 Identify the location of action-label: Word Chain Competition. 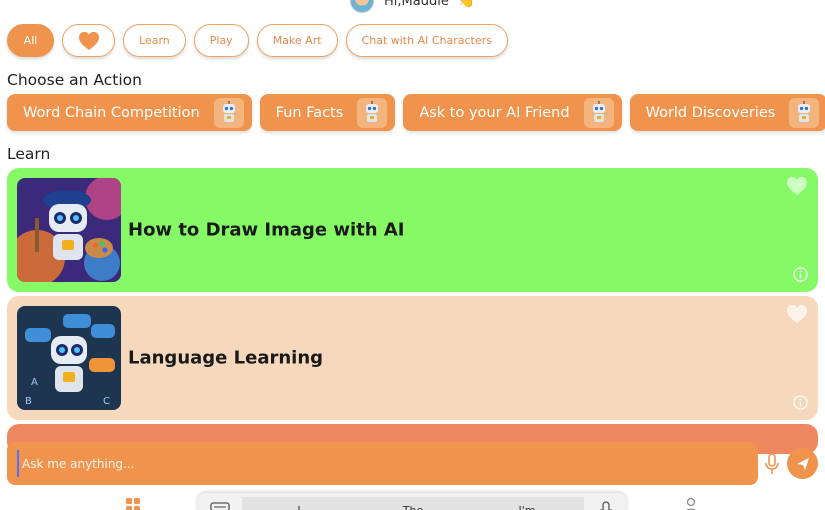
(111, 112).